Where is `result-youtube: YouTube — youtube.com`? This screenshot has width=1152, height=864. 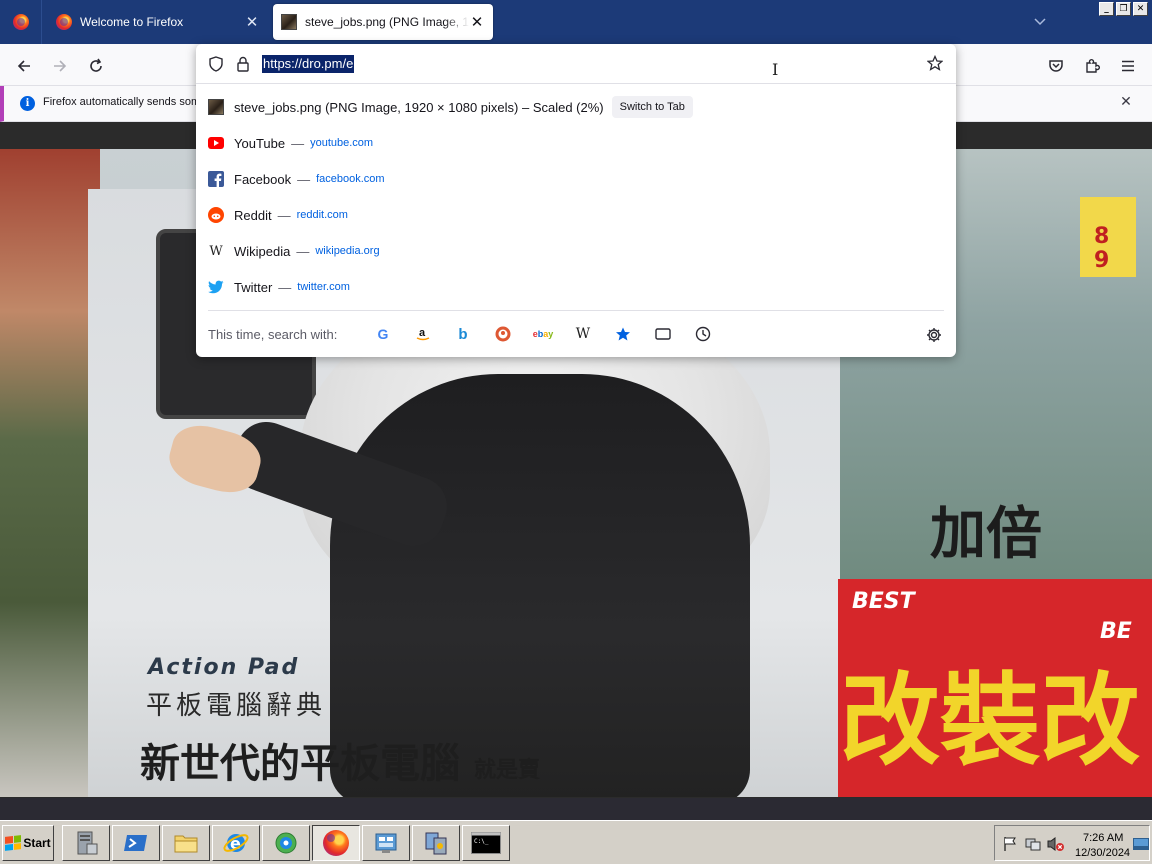
result-youtube: YouTube — youtube.com is located at coordinates (576, 143).